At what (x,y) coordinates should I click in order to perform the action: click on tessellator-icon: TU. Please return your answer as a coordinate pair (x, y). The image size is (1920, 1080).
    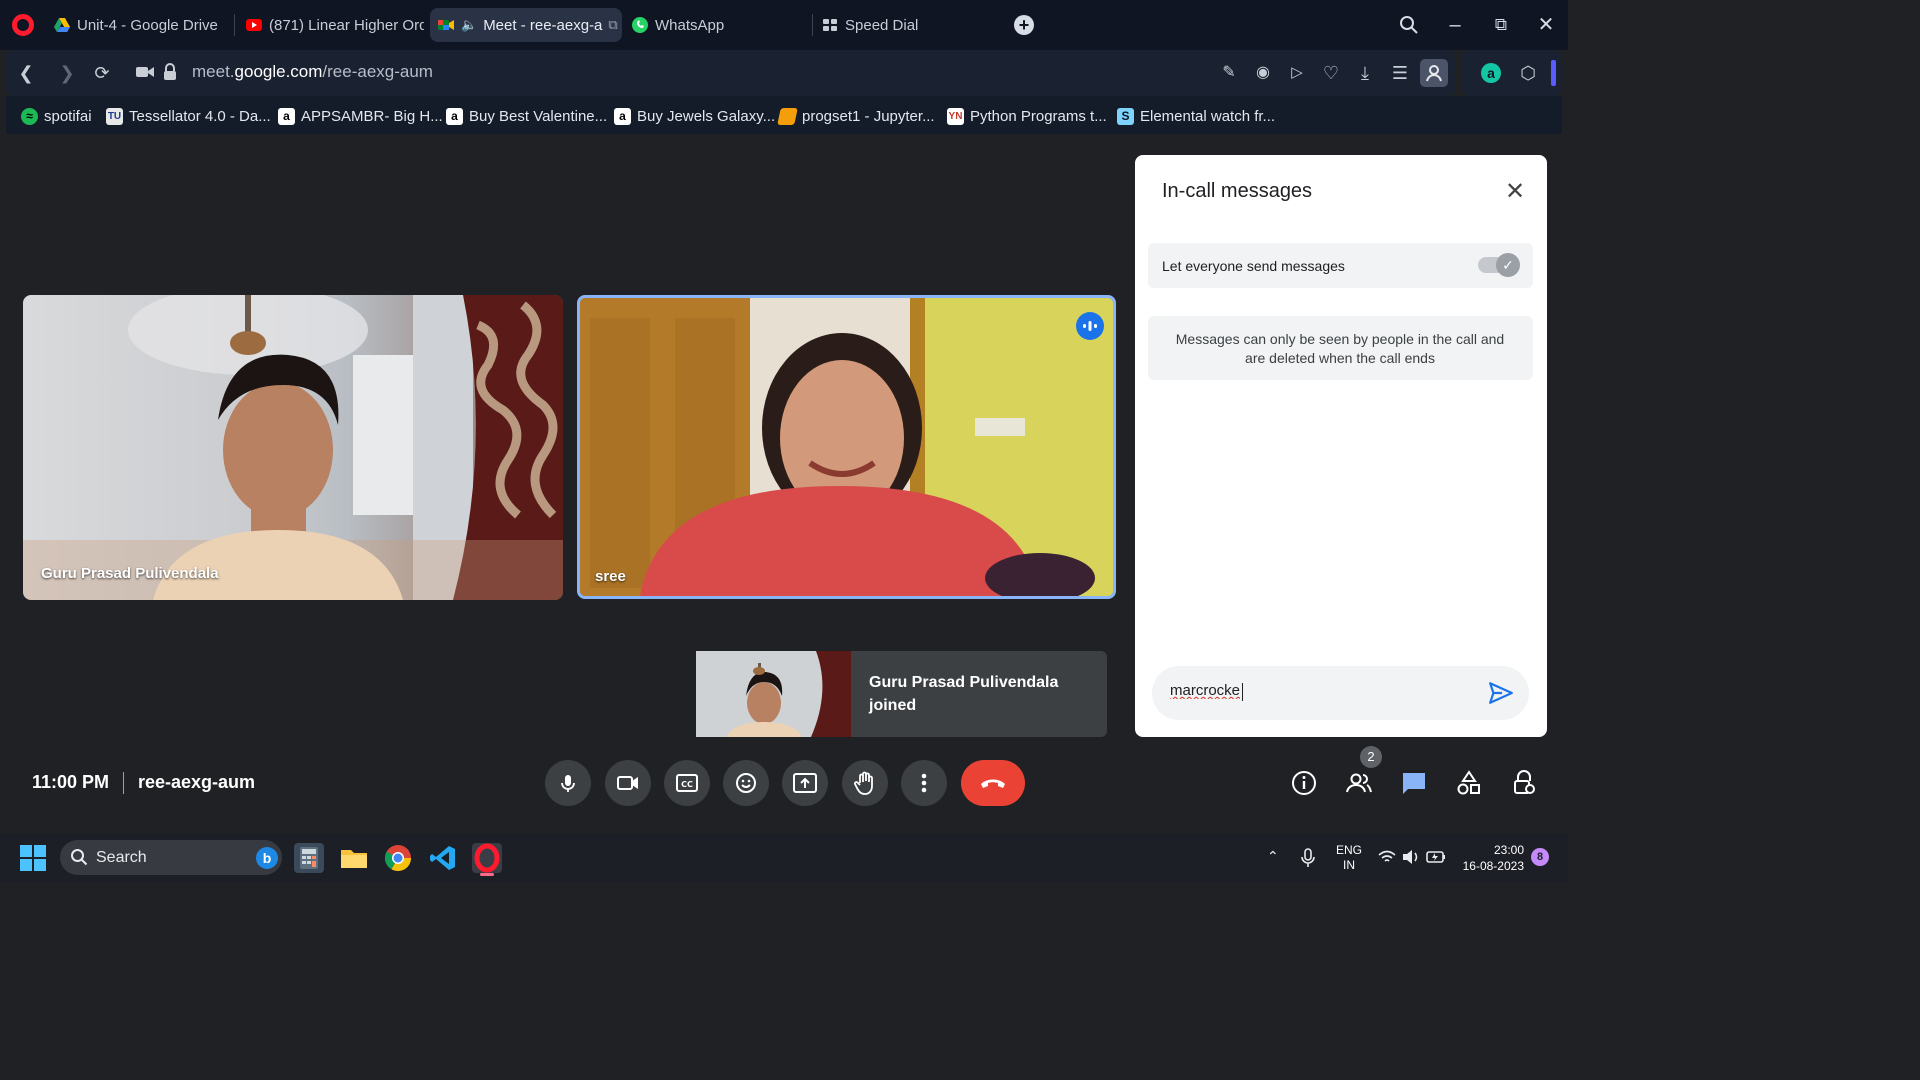
    Looking at the image, I should click on (114, 116).